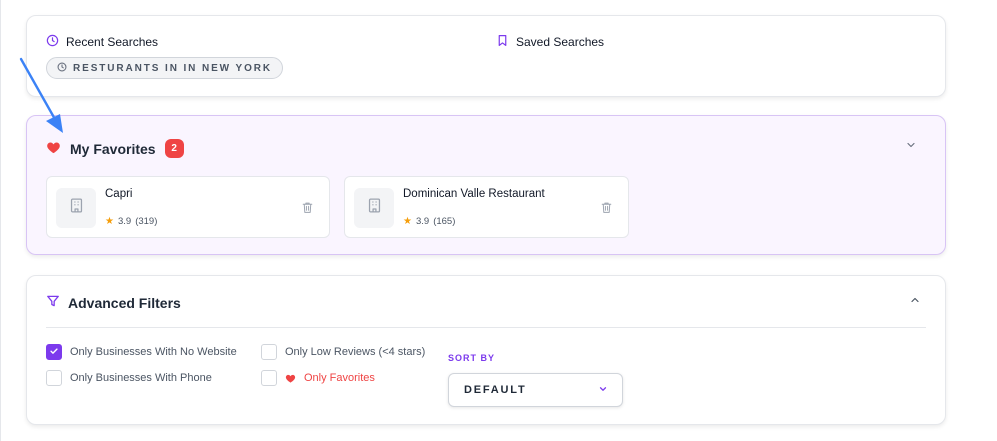 The image size is (997, 441). What do you see at coordinates (269, 352) in the screenshot?
I see `low-reviews-checkbox` at bounding box center [269, 352].